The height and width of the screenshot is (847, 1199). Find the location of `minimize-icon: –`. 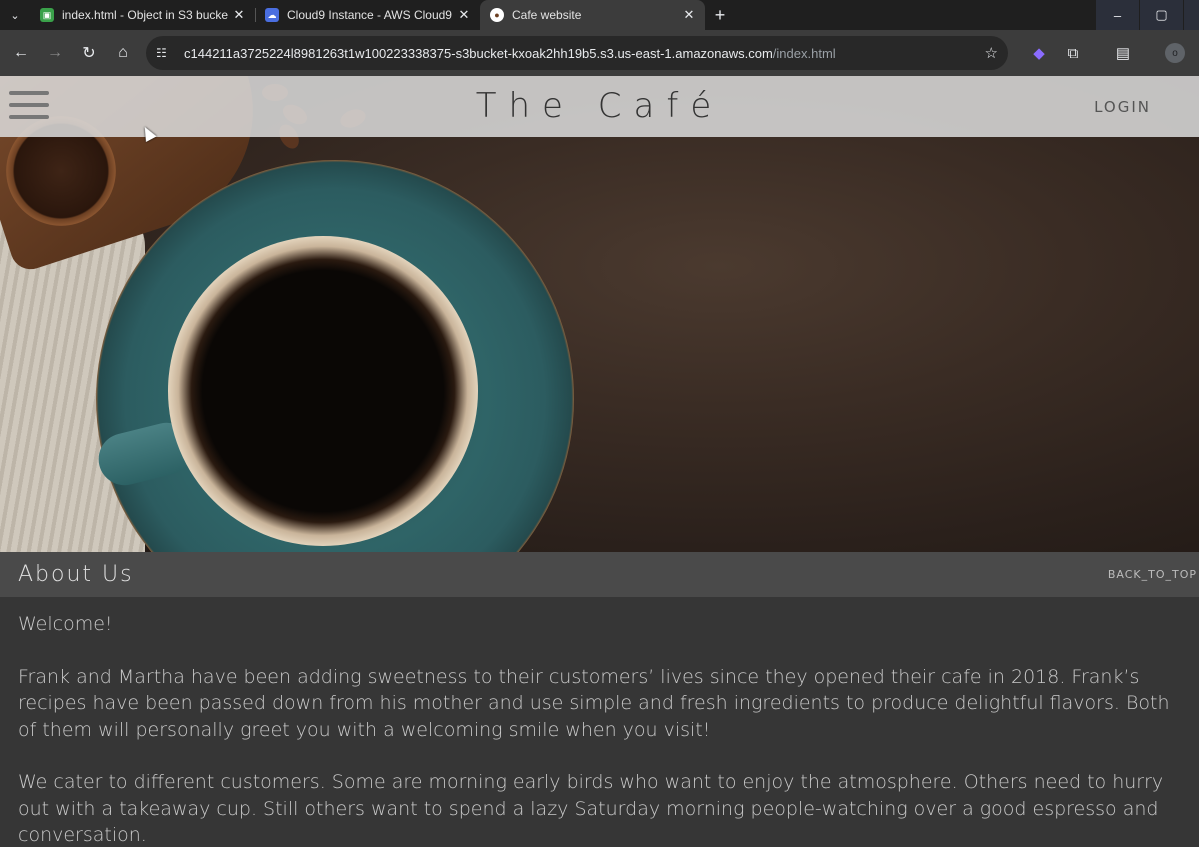

minimize-icon: – is located at coordinates (1117, 15).